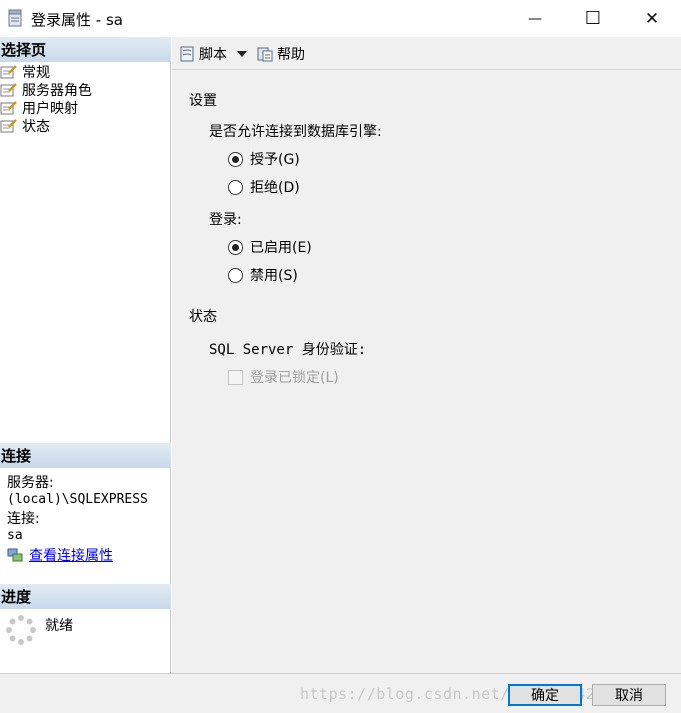 The height and width of the screenshot is (713, 681). I want to click on spinner-icon, so click(21, 630).